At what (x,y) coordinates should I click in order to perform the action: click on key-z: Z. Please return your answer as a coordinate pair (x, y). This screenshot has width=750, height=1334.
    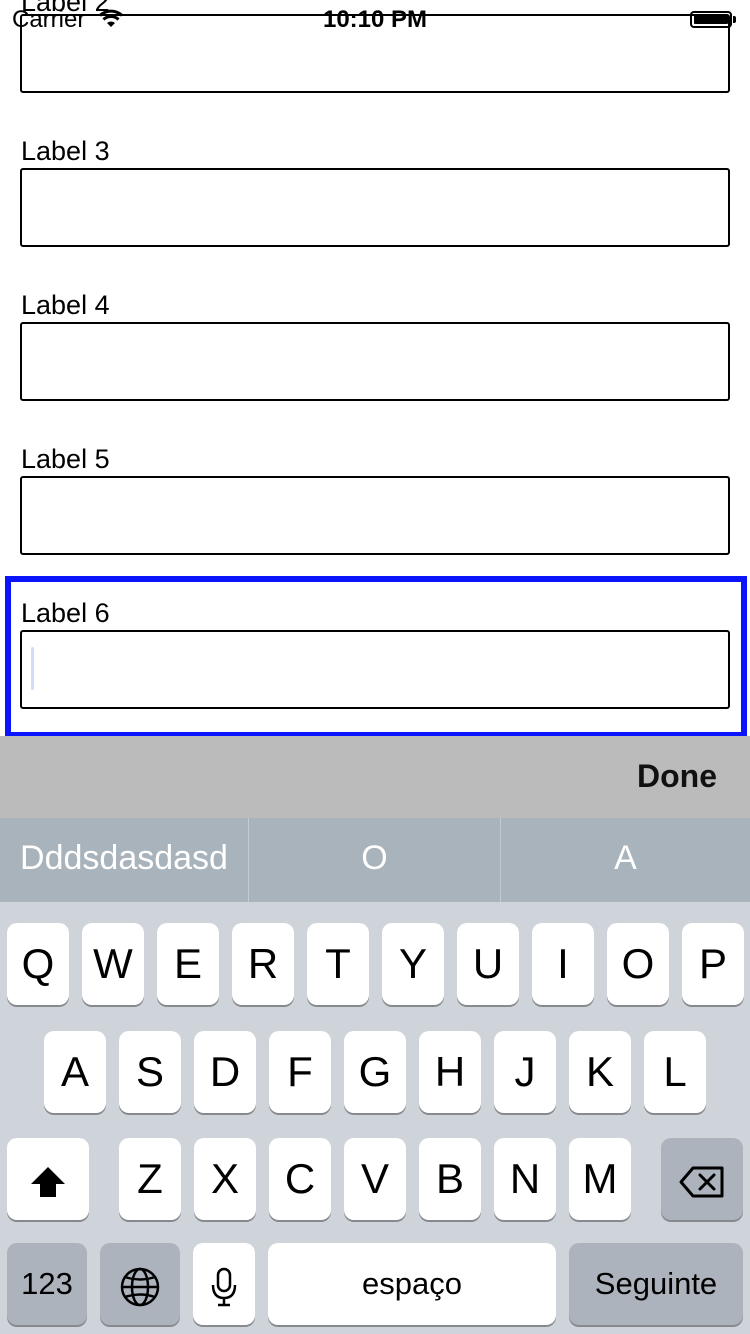
    Looking at the image, I should click on (150, 1179).